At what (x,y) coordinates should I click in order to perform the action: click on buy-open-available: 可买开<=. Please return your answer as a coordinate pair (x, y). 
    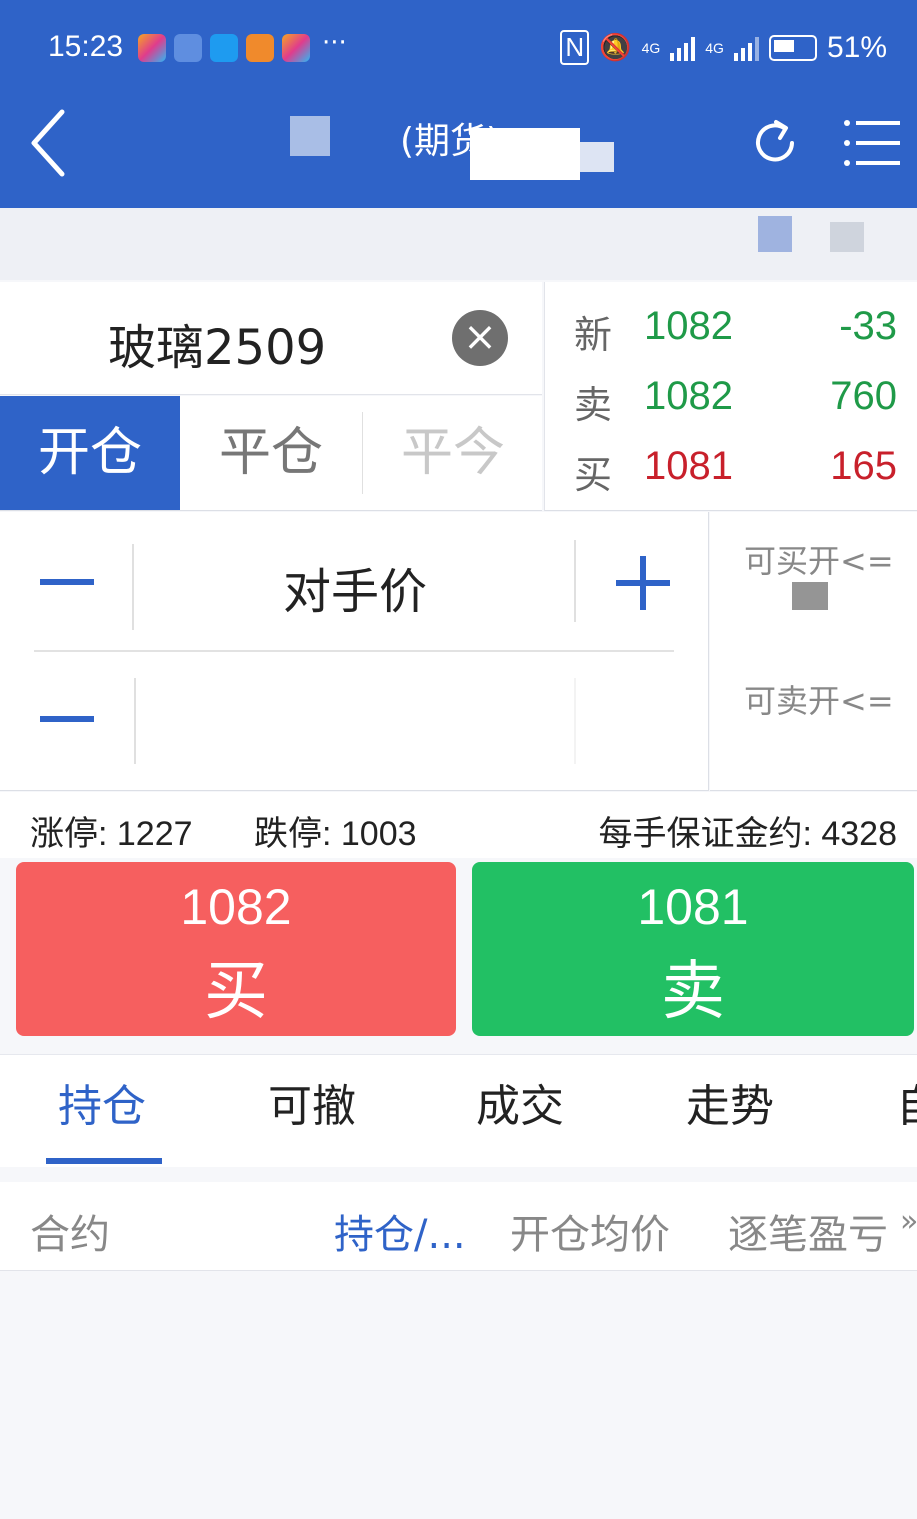
    Looking at the image, I should click on (819, 561).